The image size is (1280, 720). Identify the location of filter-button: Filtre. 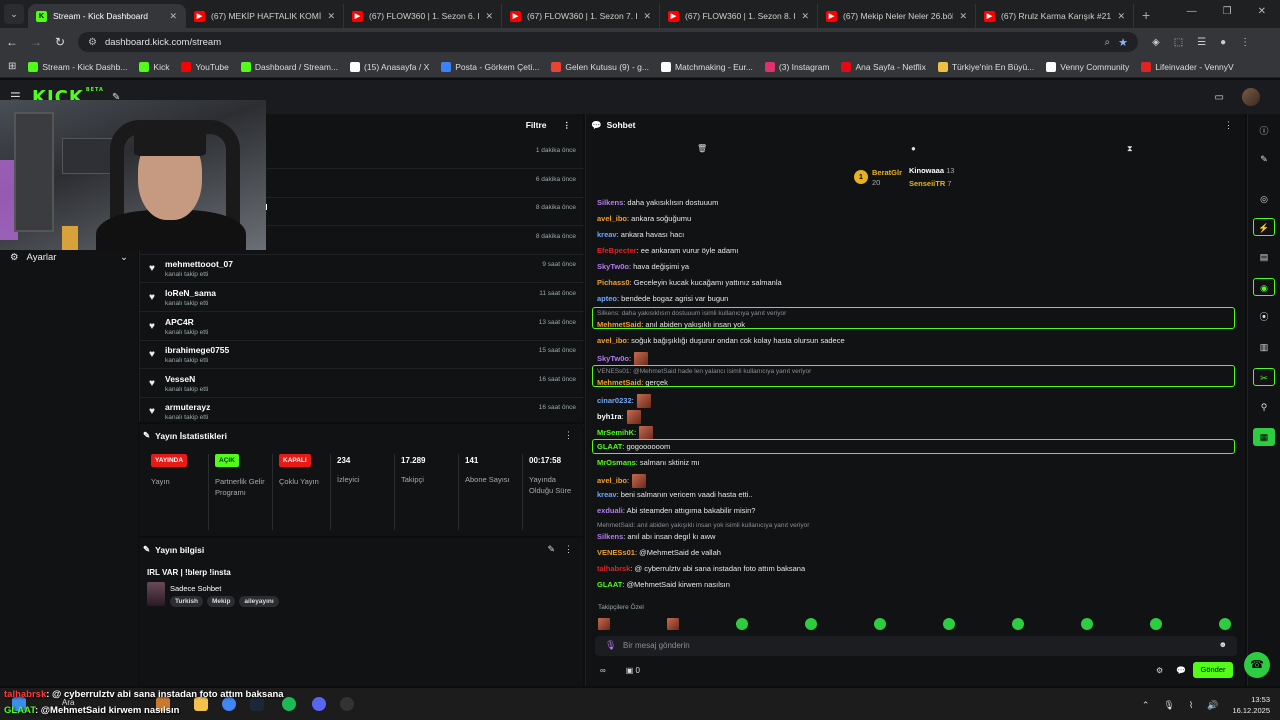
(536, 125).